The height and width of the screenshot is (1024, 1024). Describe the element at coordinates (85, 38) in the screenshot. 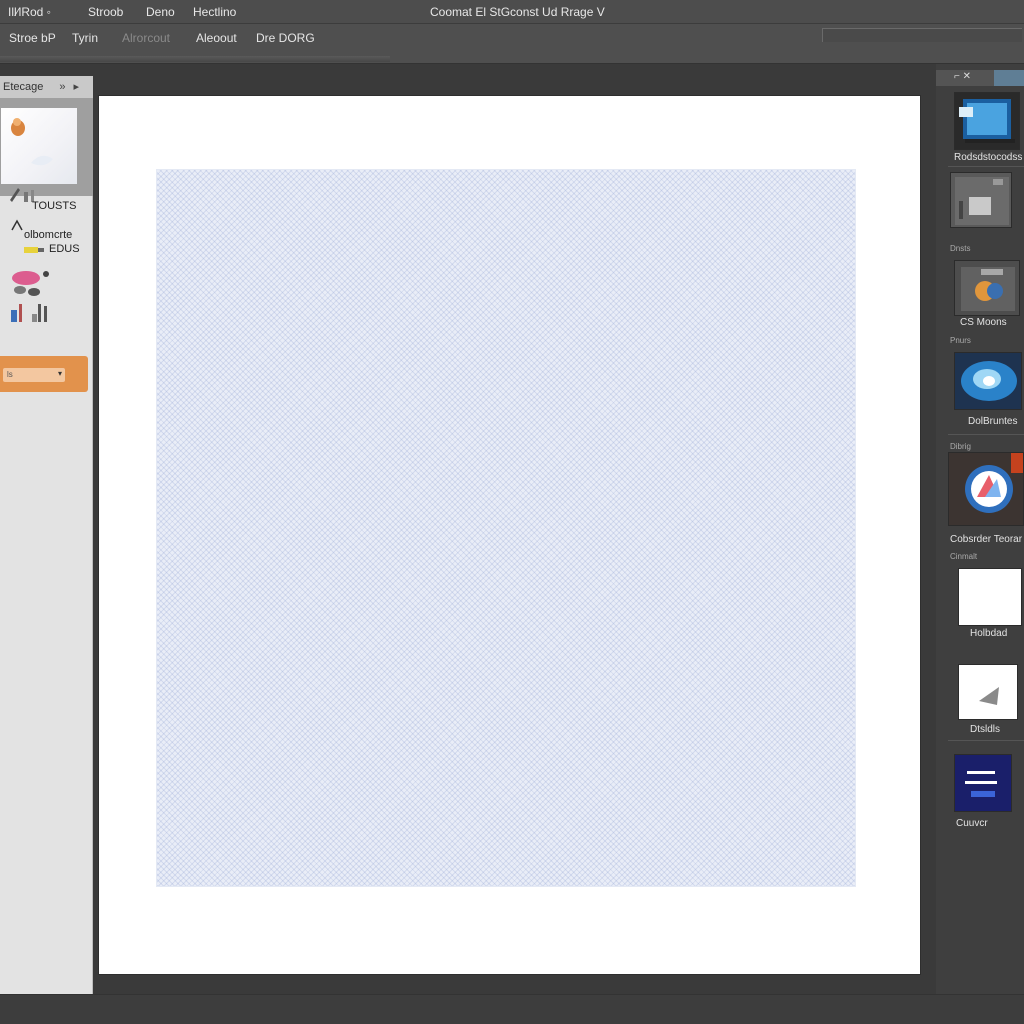

I see `option-type: Tyrin` at that location.